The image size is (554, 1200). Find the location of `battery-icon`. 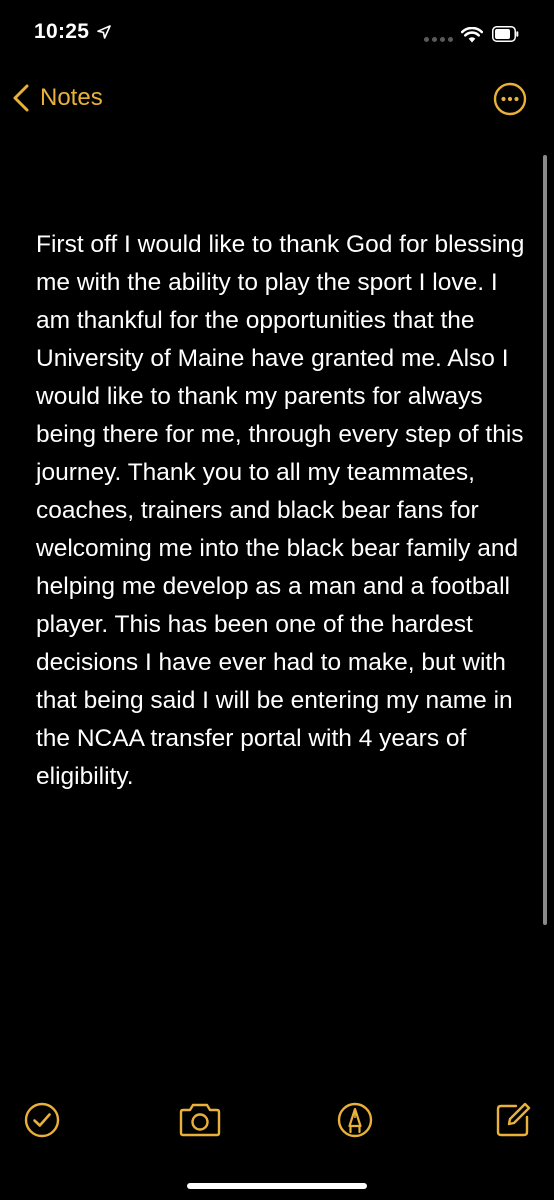

battery-icon is located at coordinates (505, 34).